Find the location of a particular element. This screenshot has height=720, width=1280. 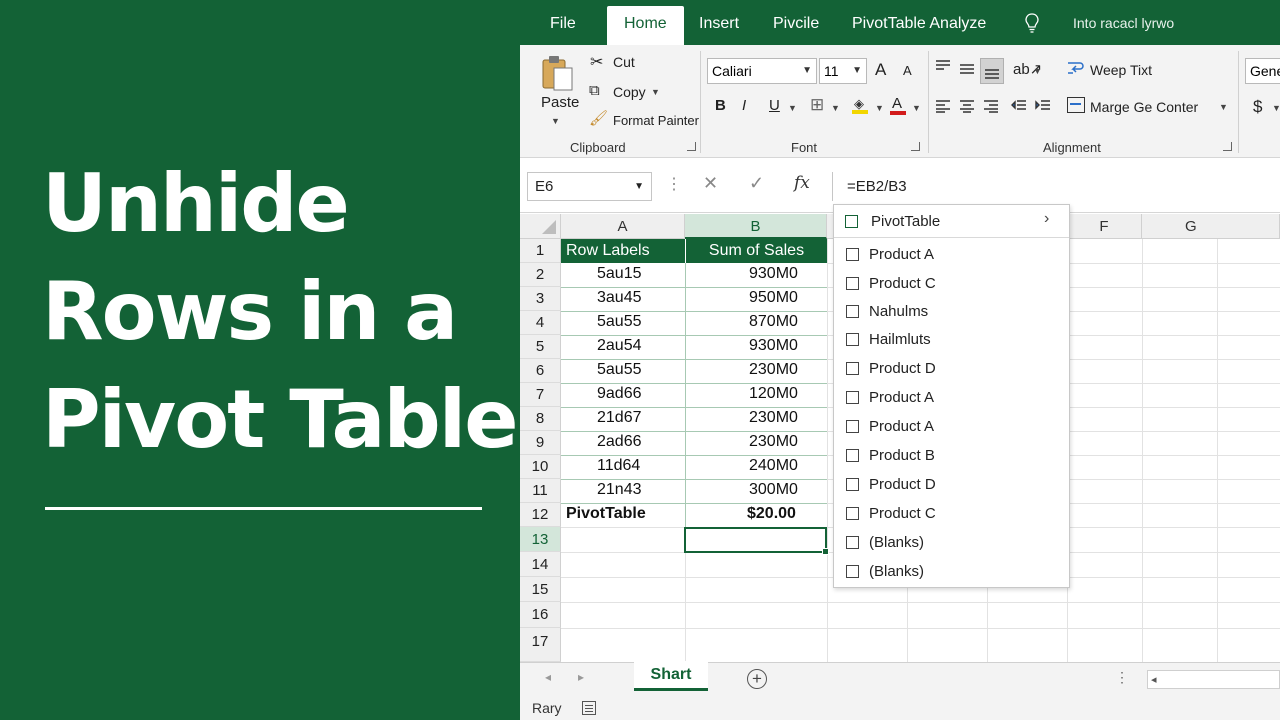

row-header-10: 10 is located at coordinates (540, 467).